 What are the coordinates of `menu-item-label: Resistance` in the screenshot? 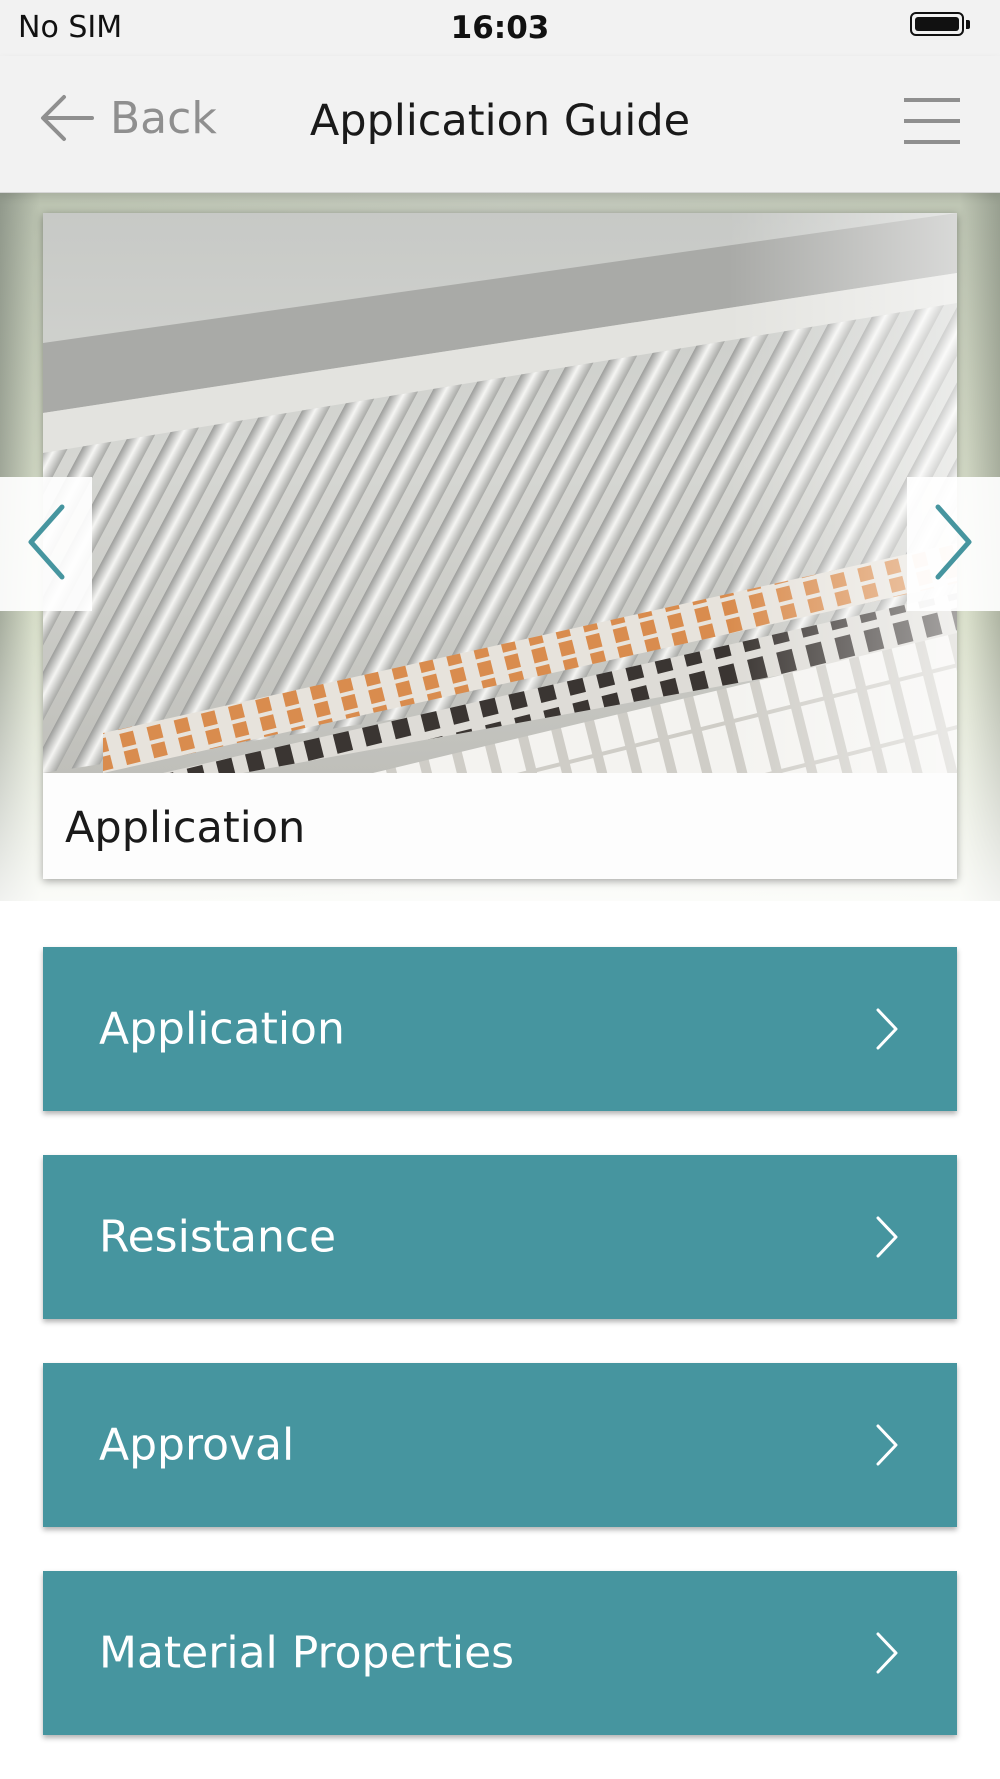 It's located at (218, 1237).